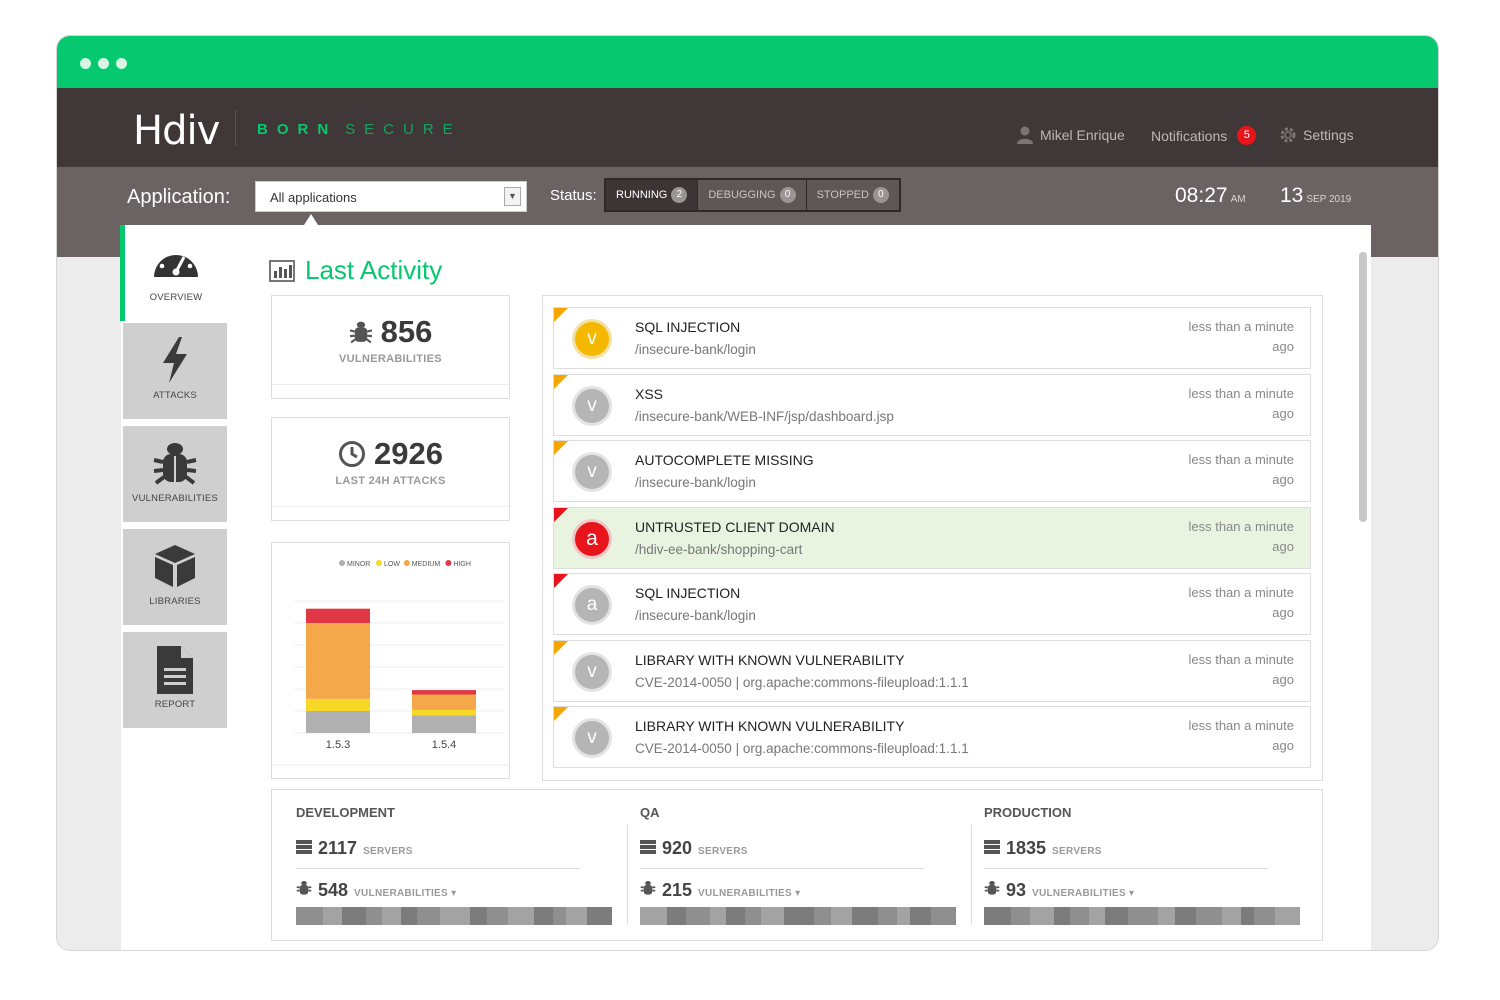  What do you see at coordinates (333, 890) in the screenshot?
I see `vulnerabilities-count: 548` at bounding box center [333, 890].